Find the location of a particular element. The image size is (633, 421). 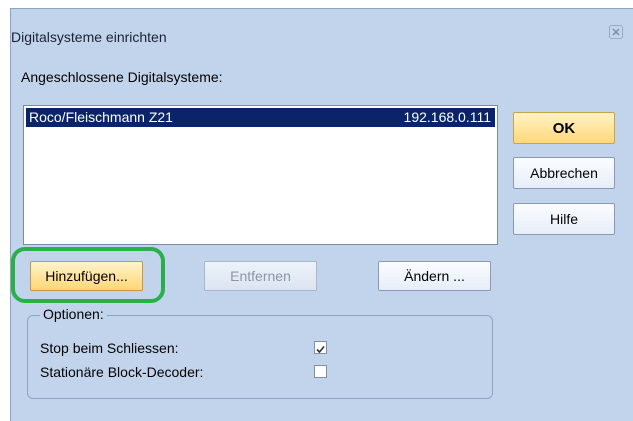

checkmark-icon is located at coordinates (320, 349).